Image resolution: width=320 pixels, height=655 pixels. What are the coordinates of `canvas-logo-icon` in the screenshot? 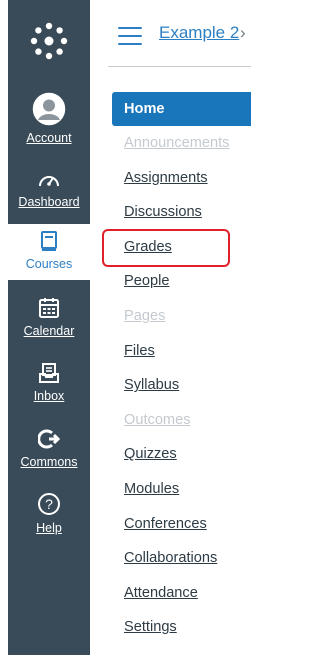 It's located at (49, 43).